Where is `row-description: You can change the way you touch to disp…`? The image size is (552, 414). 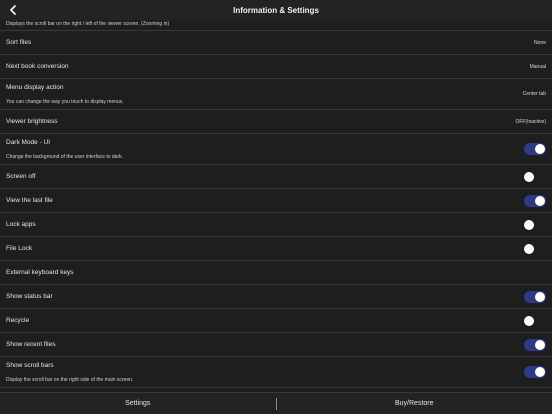 row-description: You can change the way you touch to disp… is located at coordinates (65, 102).